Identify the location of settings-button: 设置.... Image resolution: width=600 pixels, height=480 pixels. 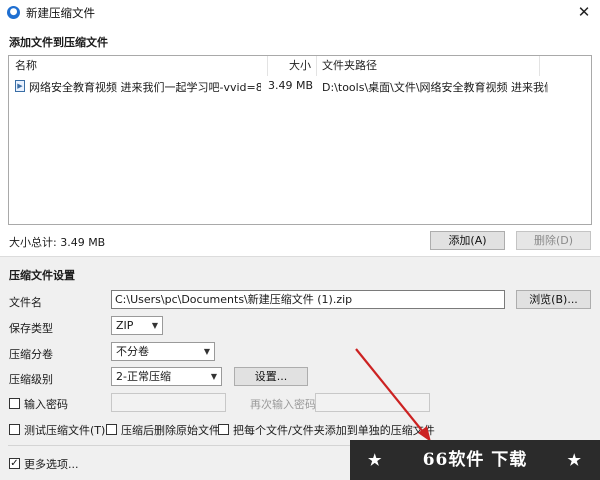
(271, 376).